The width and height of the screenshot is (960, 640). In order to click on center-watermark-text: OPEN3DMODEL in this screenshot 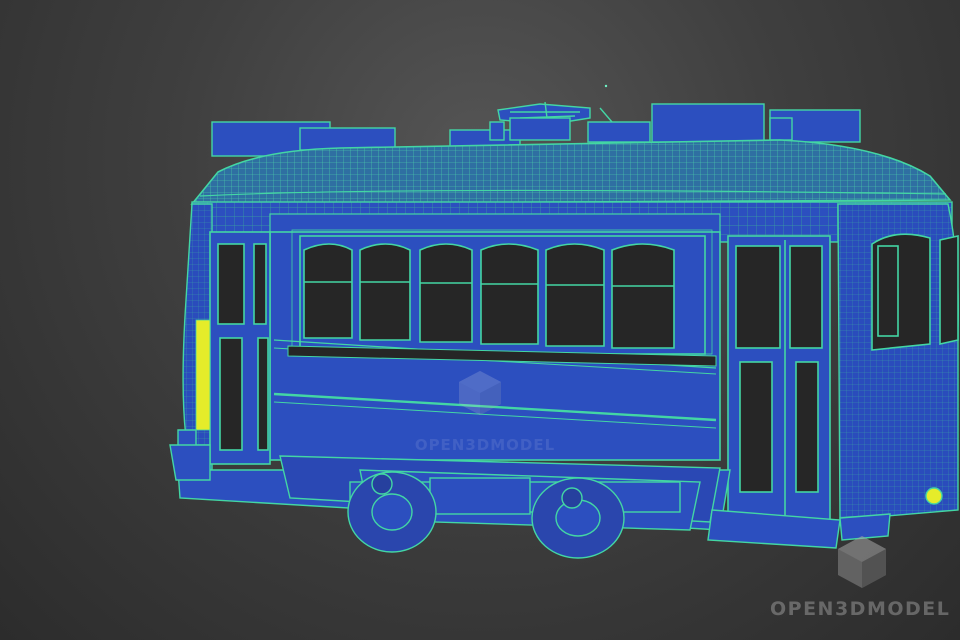, I will do `click(485, 445)`.